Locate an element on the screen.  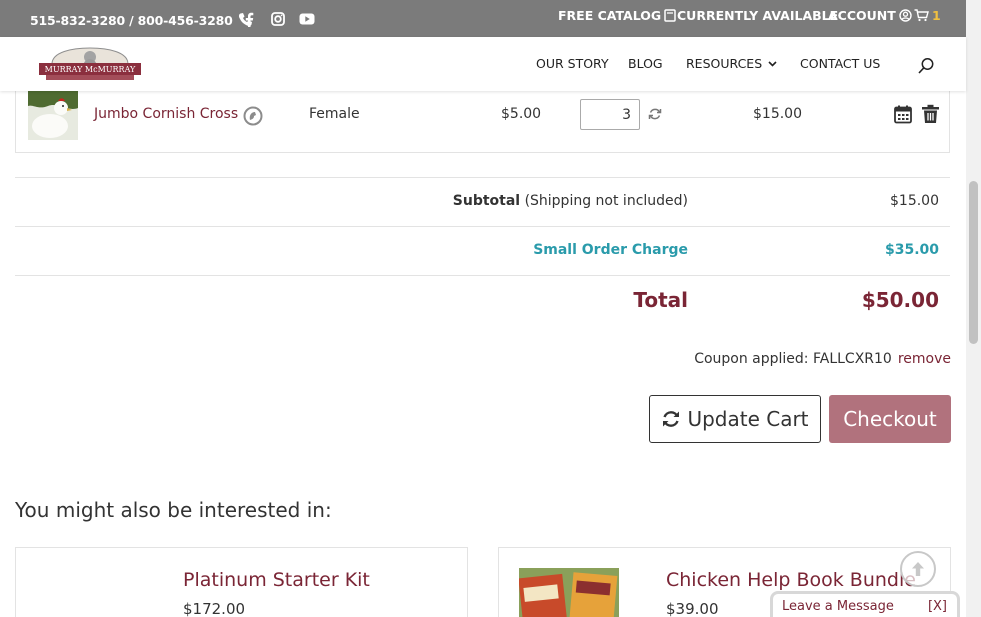
cart-icon is located at coordinates (921, 15).